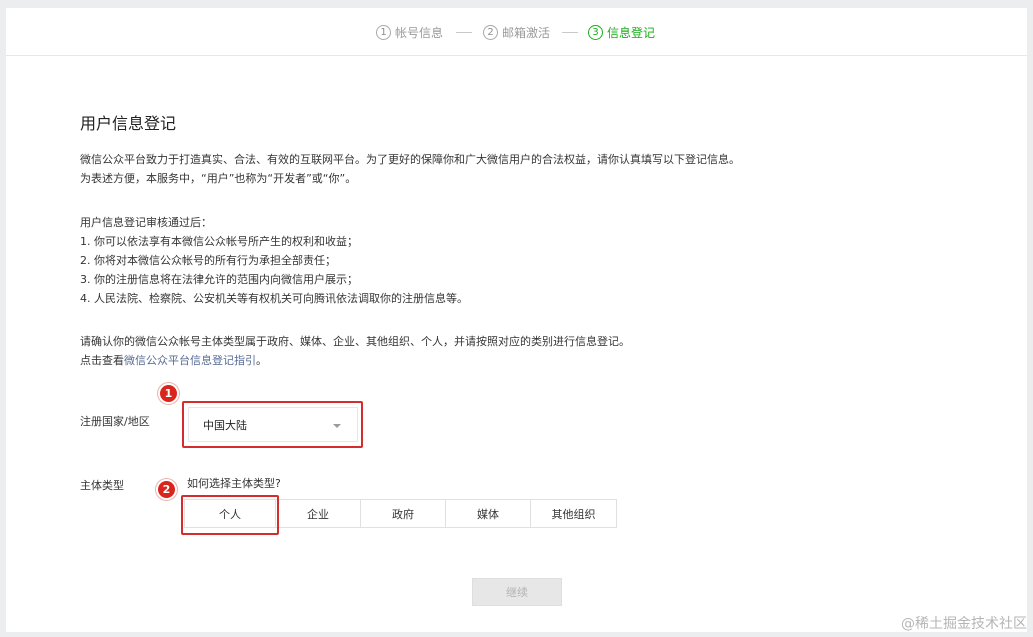 The image size is (1033, 637). Describe the element at coordinates (230, 515) in the screenshot. I see `annotation-box-personal` at that location.